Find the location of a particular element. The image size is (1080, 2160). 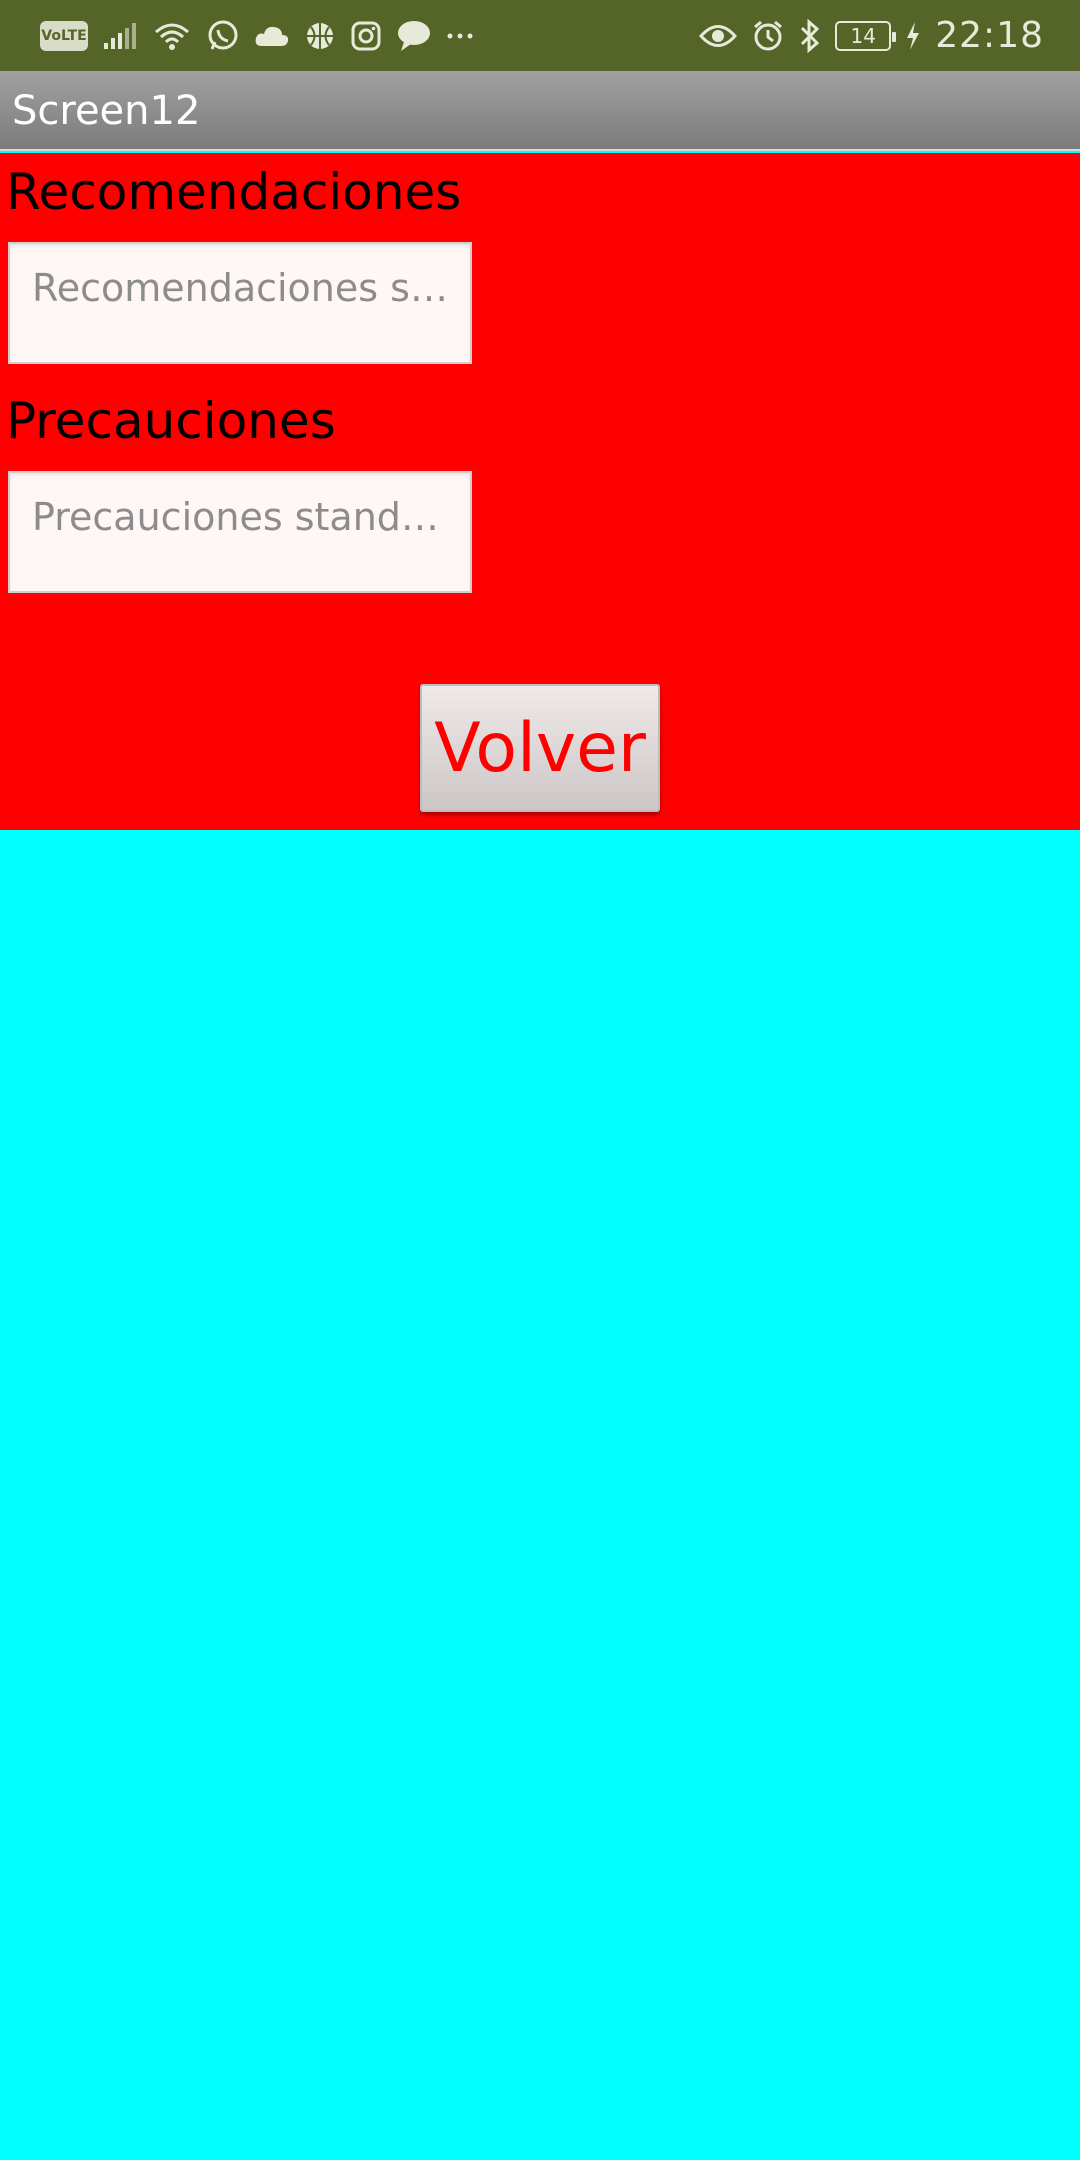

volver-button: Volver is located at coordinates (540, 748).